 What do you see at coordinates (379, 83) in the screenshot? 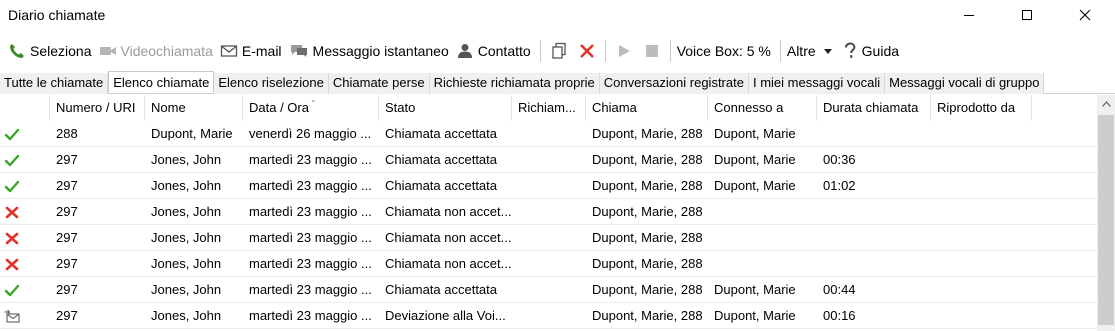
I see `tab-missed-calls: Chiamate perse` at bounding box center [379, 83].